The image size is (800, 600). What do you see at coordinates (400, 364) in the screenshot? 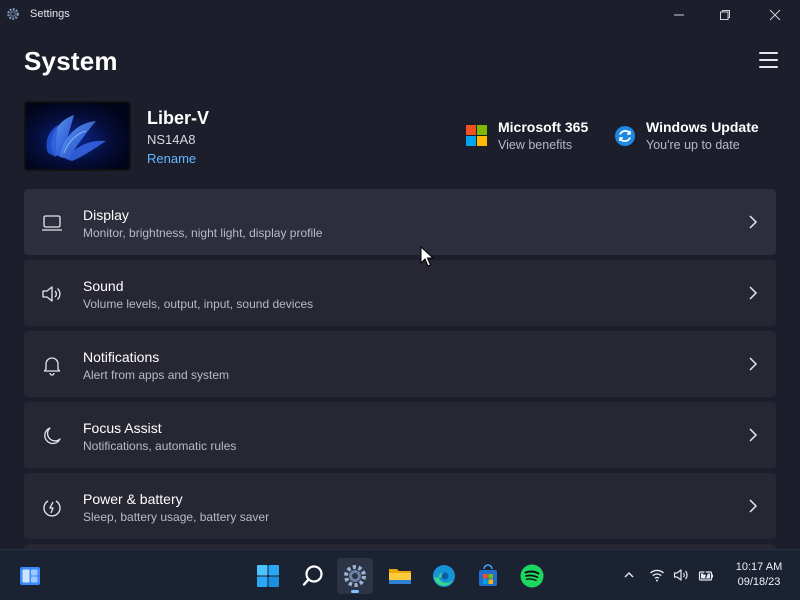
I see `setting-notifications: Notifications Alert from apps and system` at bounding box center [400, 364].